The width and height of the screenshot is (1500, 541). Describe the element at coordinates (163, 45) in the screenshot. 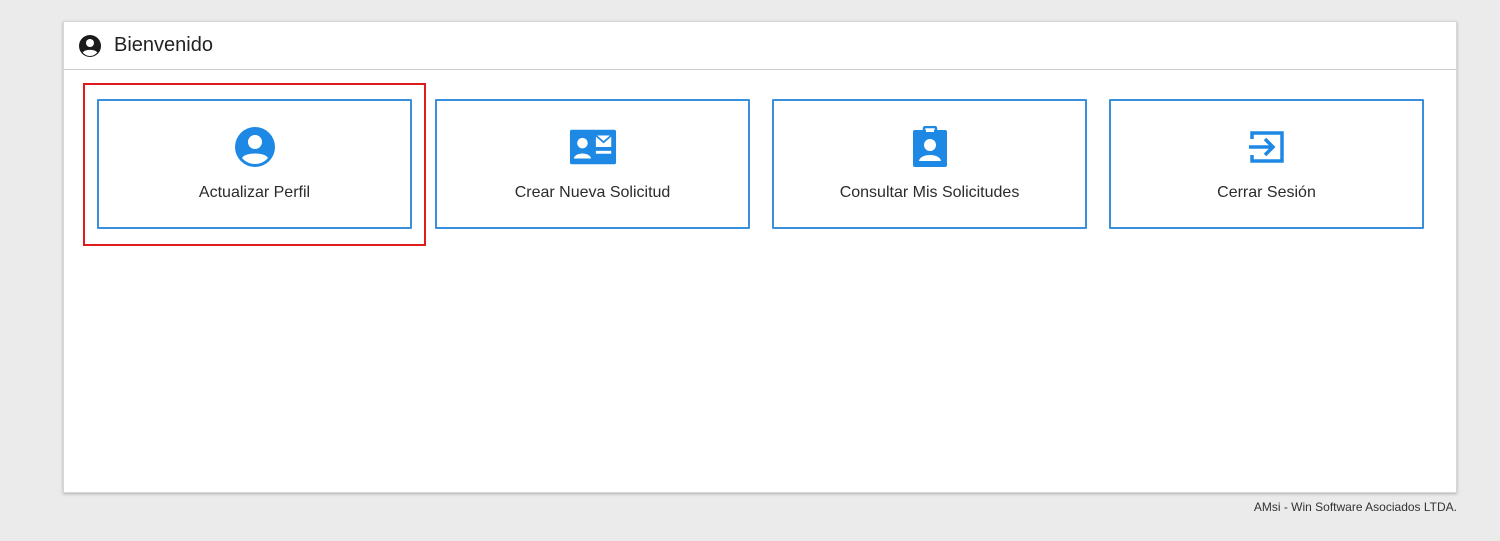

I see `panel-title: Bienvenido` at that location.